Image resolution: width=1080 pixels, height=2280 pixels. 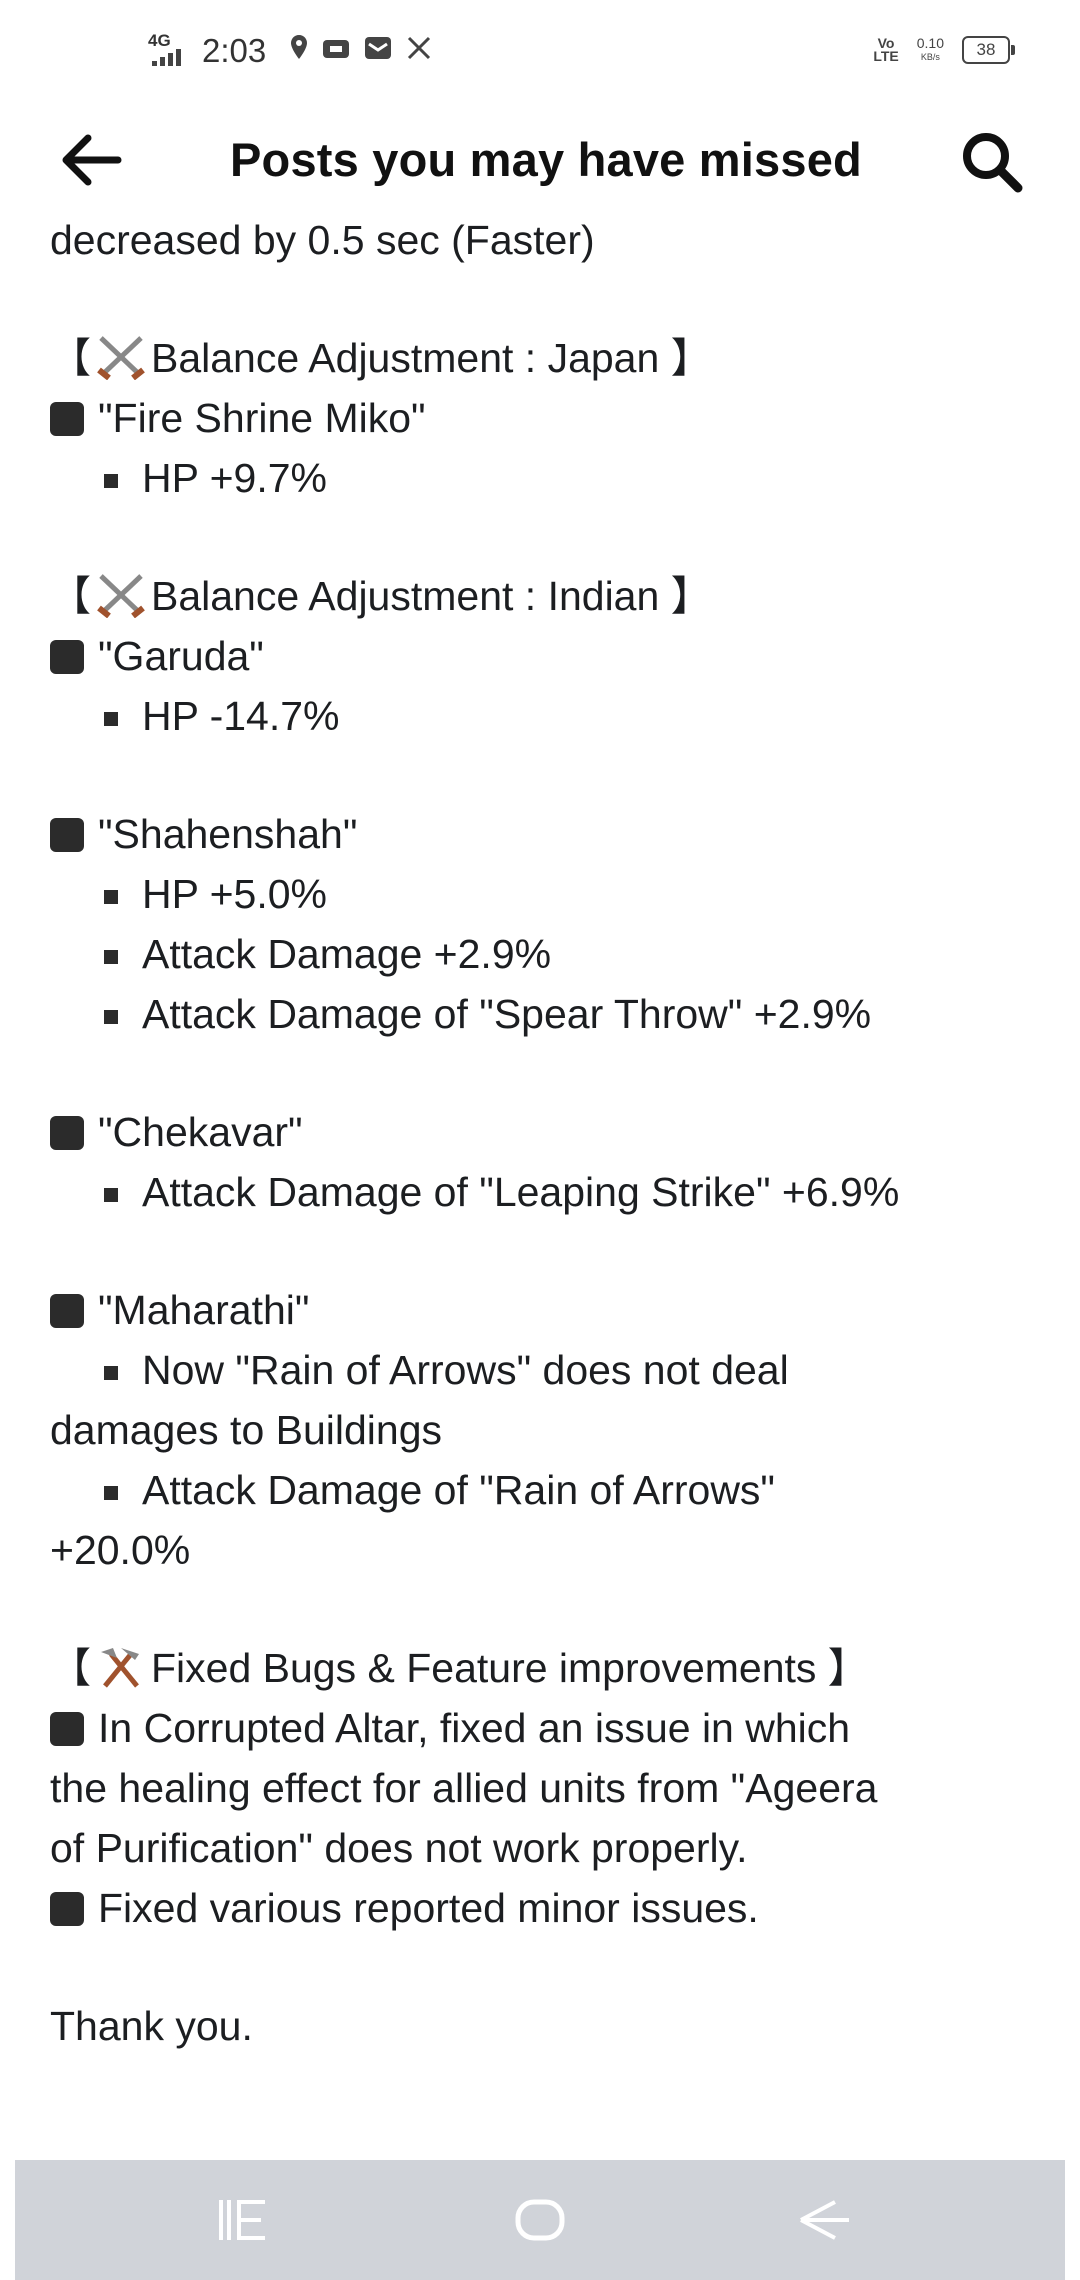 I want to click on battery-level: 38, so click(x=986, y=49).